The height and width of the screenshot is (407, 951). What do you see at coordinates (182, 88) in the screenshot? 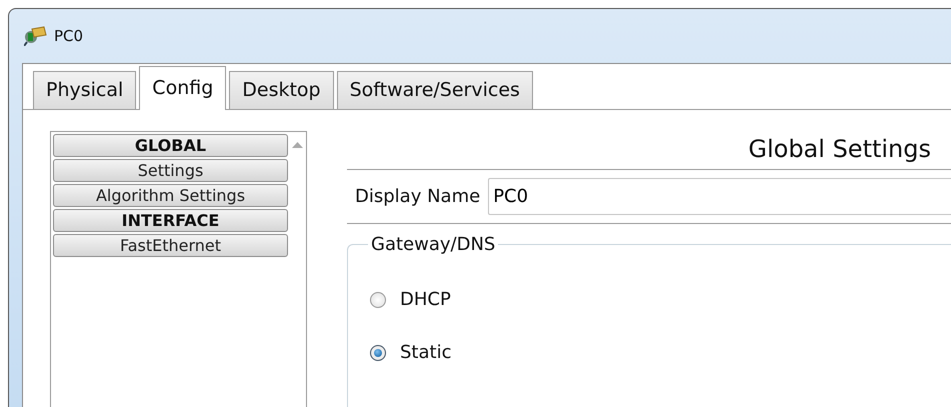
I see `tab: Config` at bounding box center [182, 88].